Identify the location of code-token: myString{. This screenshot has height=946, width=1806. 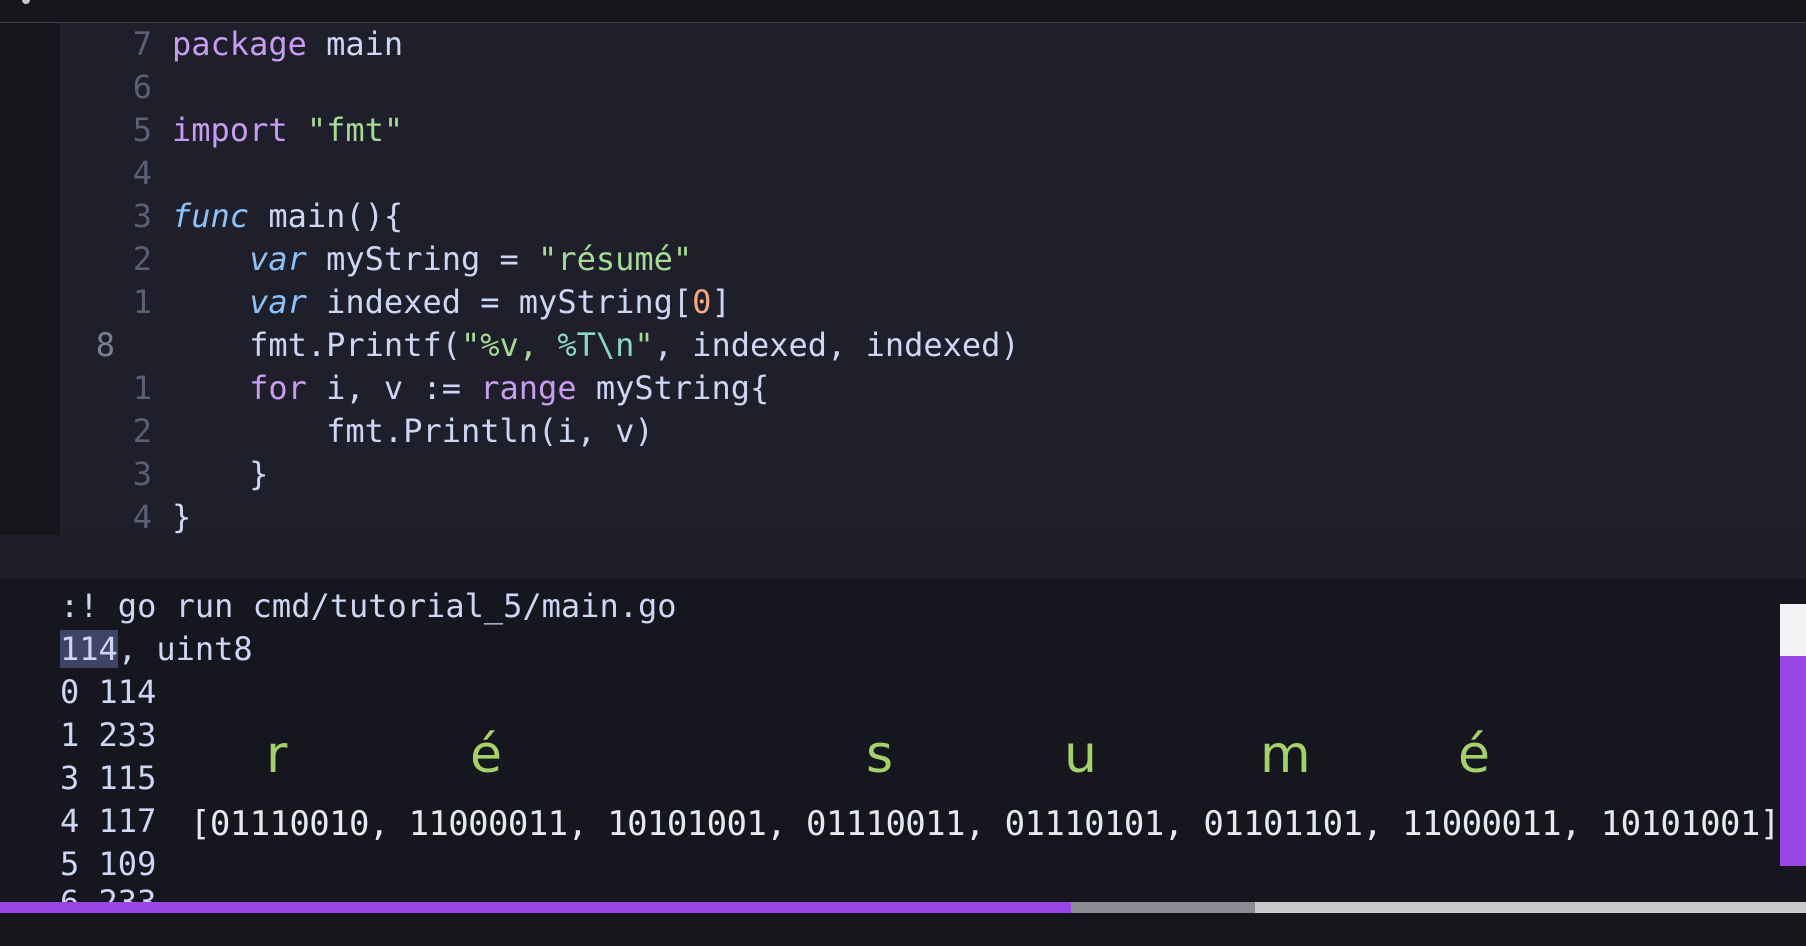
(673, 388).